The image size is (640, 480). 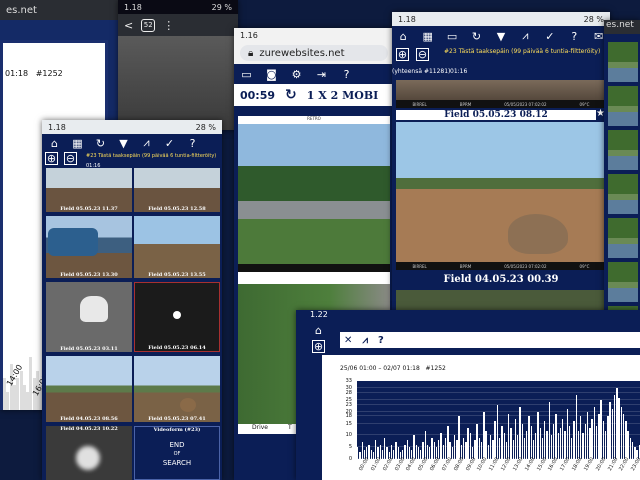 I want to click on thumb-caption-6: Field 05.05.23 06.14, so click(x=177, y=348).